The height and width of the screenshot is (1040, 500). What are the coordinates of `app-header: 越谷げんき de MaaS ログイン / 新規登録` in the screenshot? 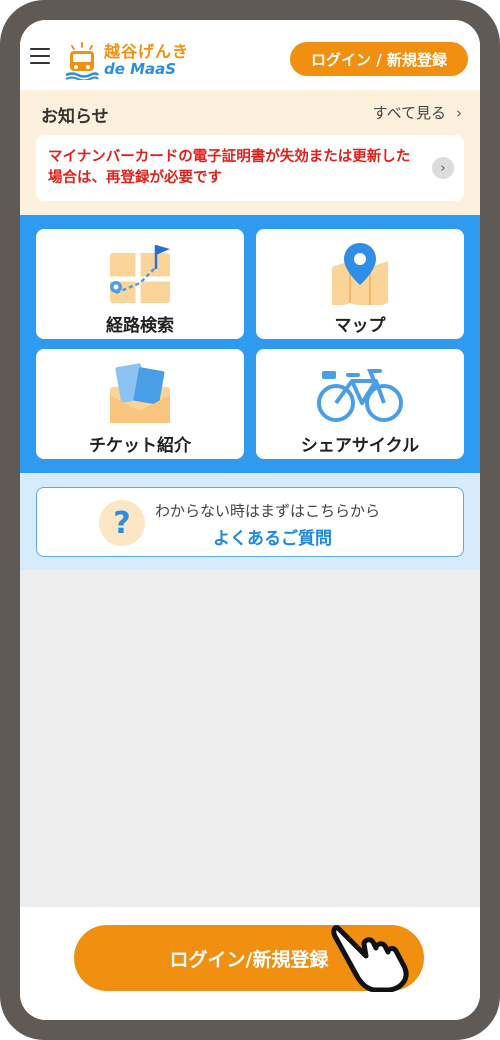 It's located at (250, 55).